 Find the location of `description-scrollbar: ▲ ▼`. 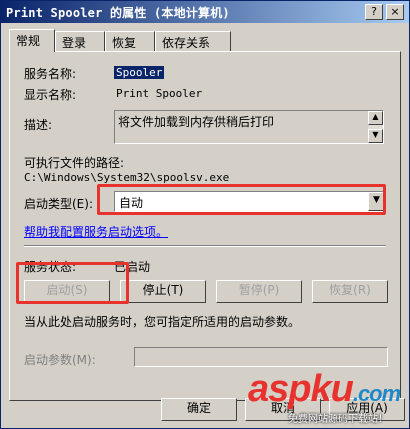

description-scrollbar: ▲ ▼ is located at coordinates (375, 127).